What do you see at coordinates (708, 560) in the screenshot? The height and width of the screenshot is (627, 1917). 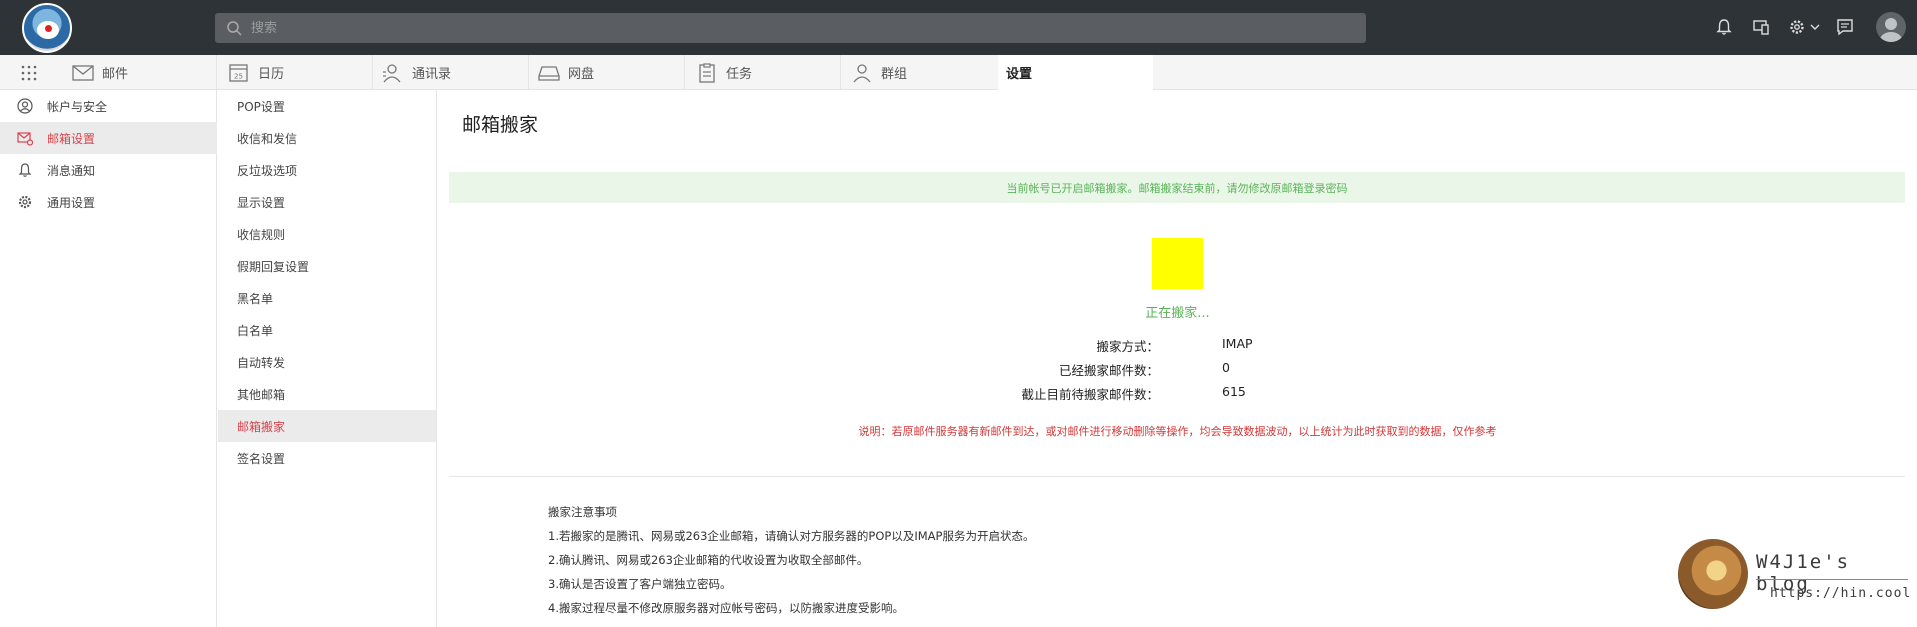 I see `tip-item: 2.确认腾讯、网易或263企业邮箱的代收设置为收取全部邮件。` at bounding box center [708, 560].